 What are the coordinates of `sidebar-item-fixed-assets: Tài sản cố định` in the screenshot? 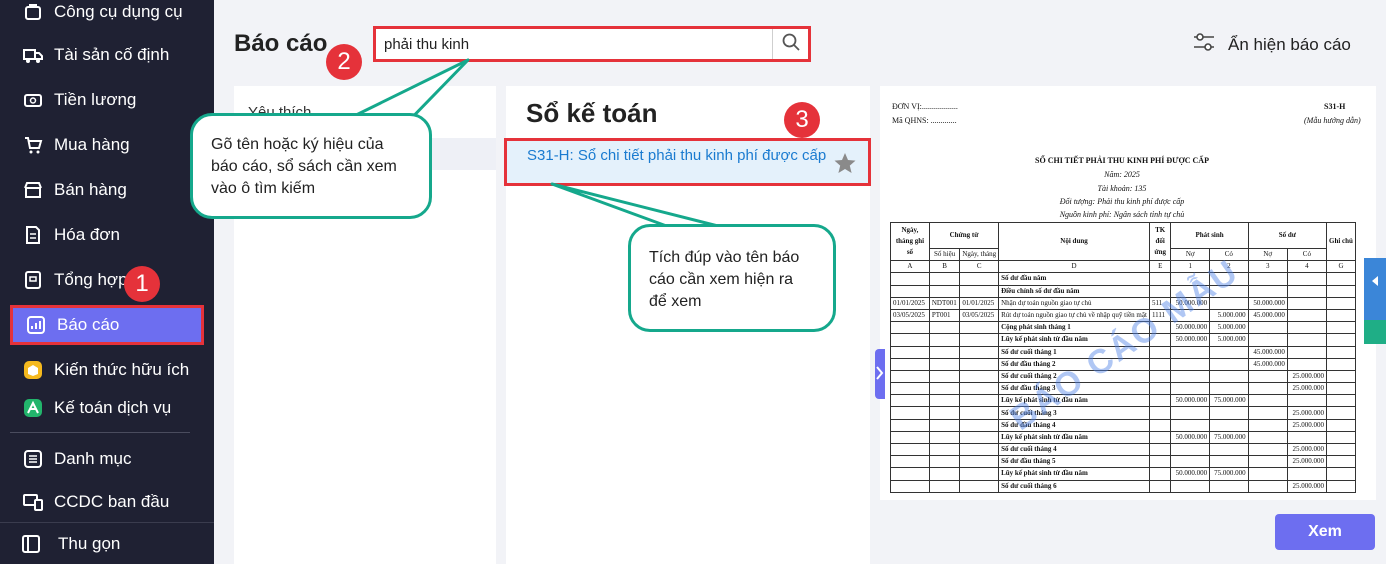 It's located at (107, 55).